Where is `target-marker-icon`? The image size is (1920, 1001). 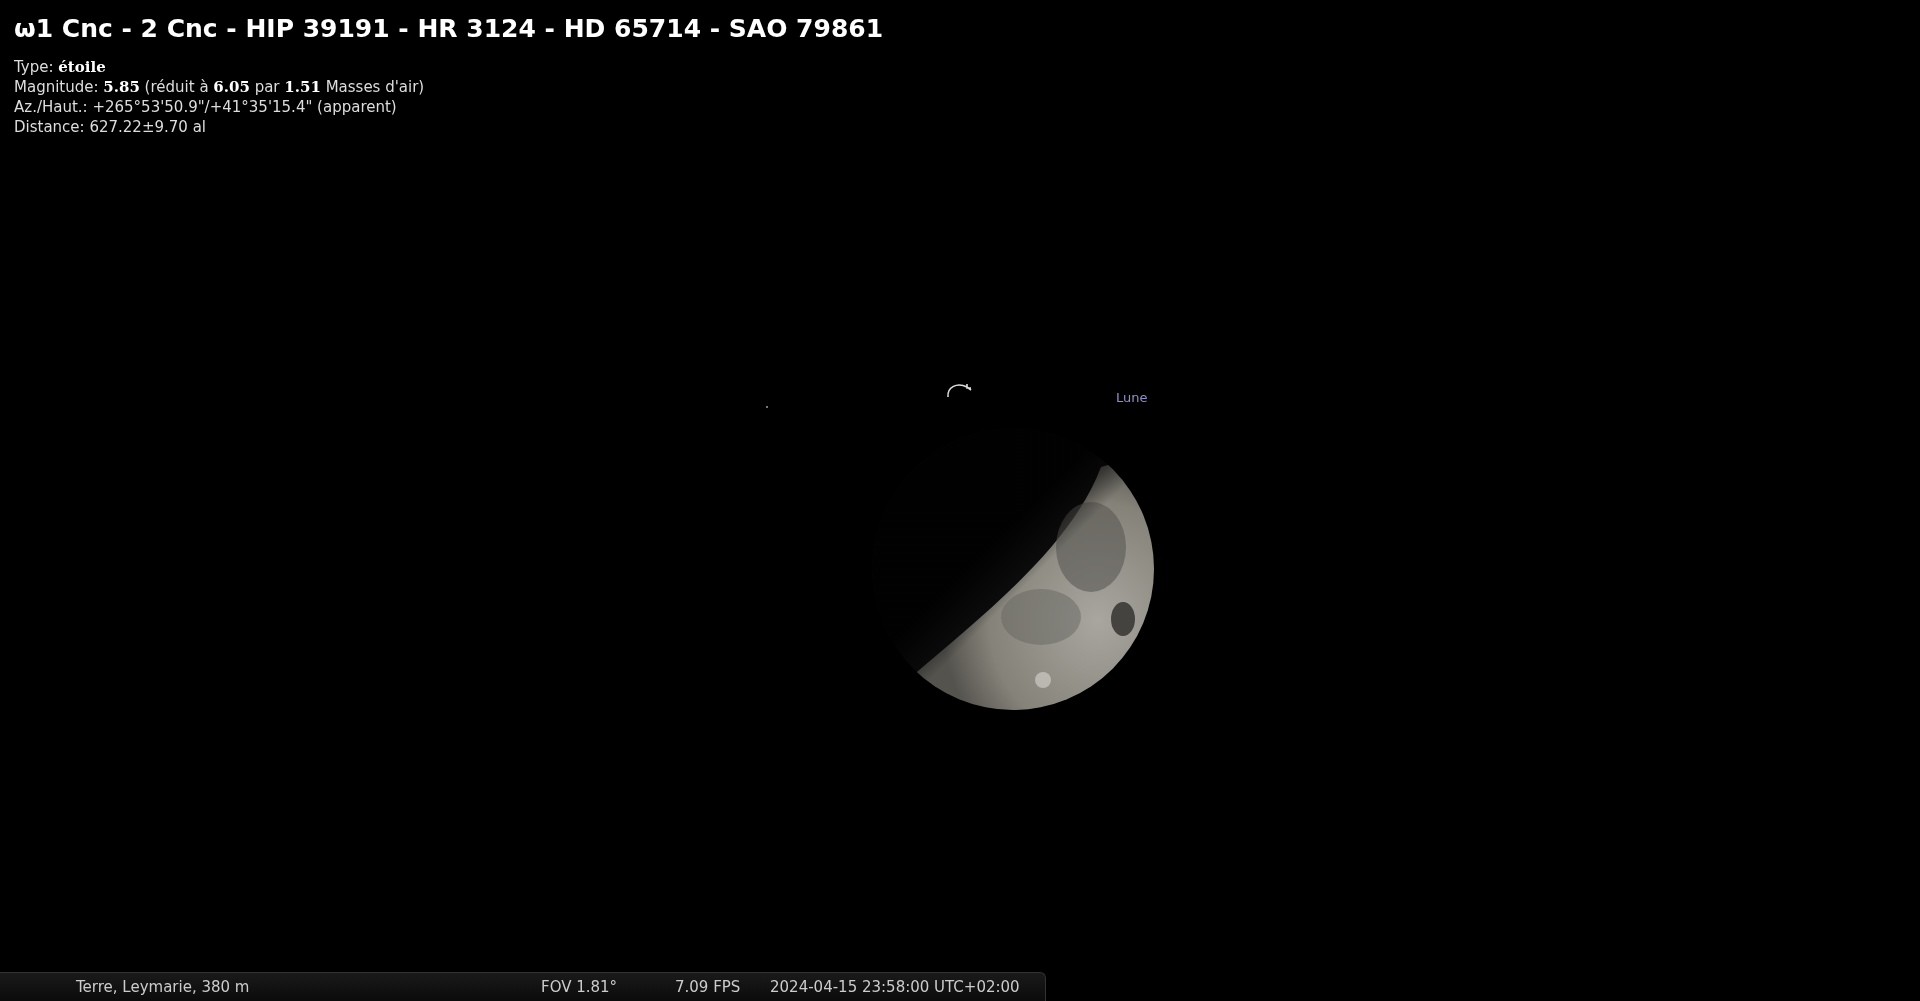 target-marker-icon is located at coordinates (959, 390).